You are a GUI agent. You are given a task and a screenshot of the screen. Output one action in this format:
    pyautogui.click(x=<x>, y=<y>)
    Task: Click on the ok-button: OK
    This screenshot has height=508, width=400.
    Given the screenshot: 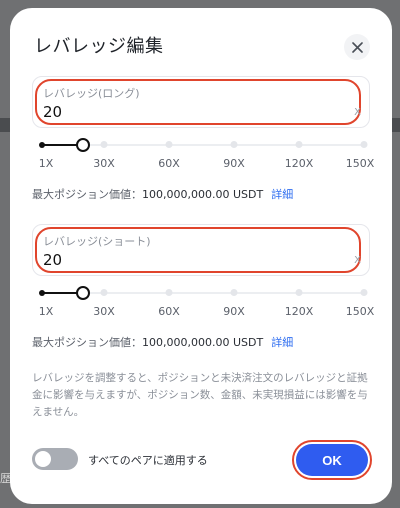 What is the action you would take?
    pyautogui.click(x=332, y=460)
    